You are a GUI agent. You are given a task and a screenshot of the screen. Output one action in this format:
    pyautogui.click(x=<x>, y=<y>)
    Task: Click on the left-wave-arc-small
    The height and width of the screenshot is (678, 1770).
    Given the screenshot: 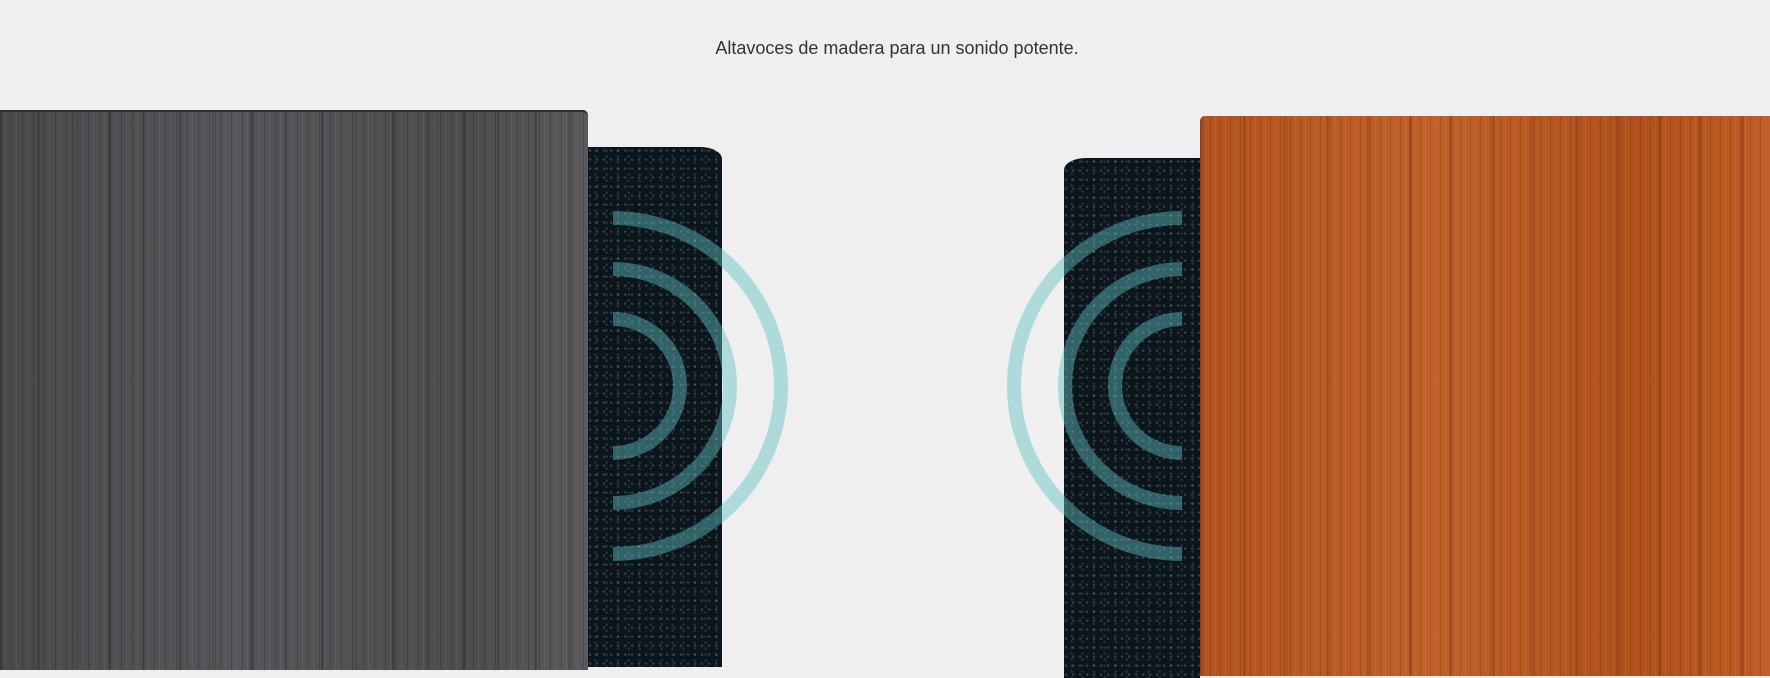 What is the action you would take?
    pyautogui.click(x=649, y=386)
    